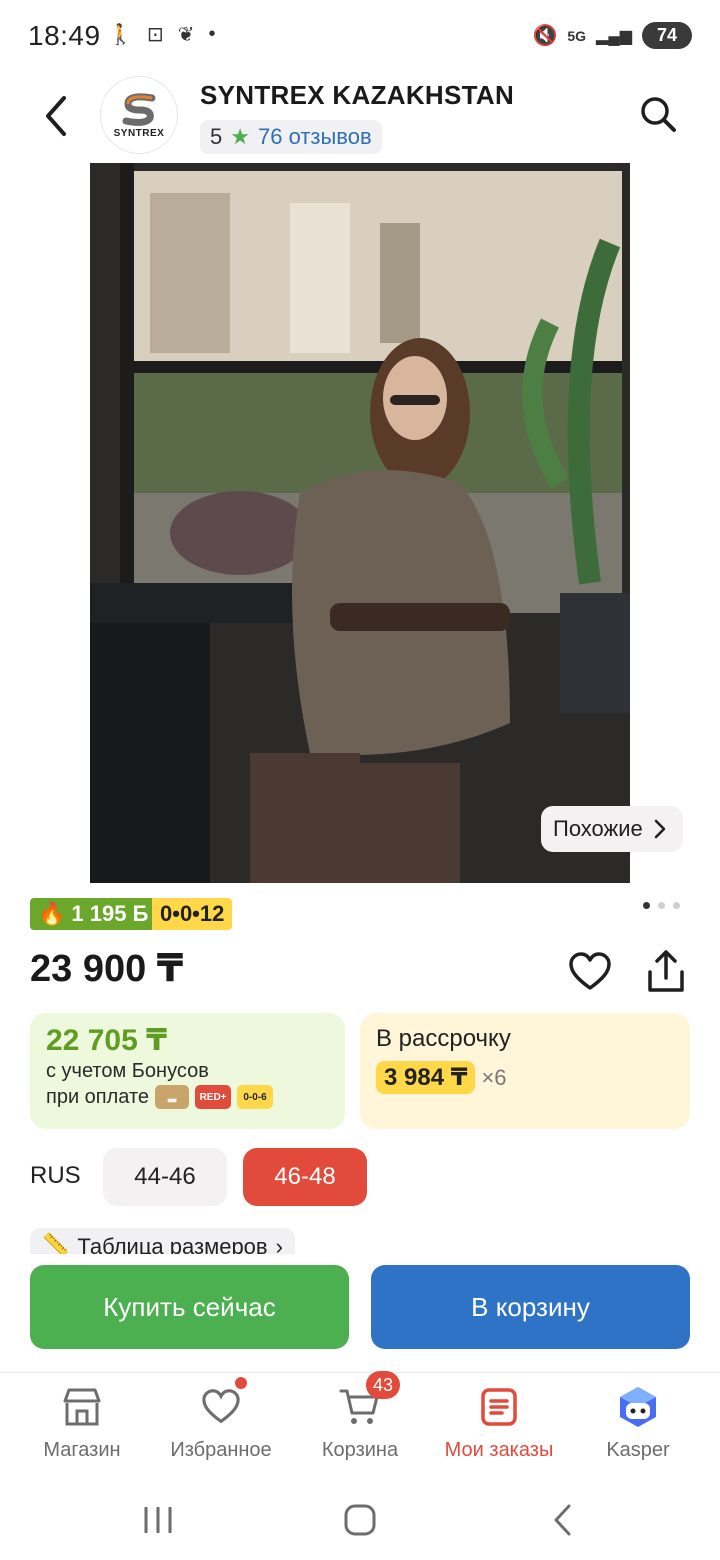 The height and width of the screenshot is (1560, 720). What do you see at coordinates (315, 137) in the screenshot?
I see `reviews-link: 76 отзывов` at bounding box center [315, 137].